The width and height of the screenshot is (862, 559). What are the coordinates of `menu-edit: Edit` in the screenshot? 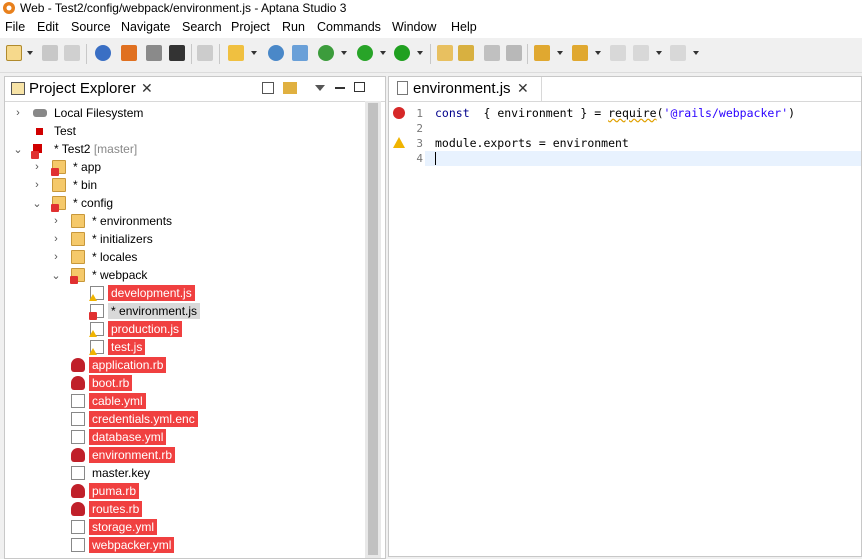 It's located at (48, 27).